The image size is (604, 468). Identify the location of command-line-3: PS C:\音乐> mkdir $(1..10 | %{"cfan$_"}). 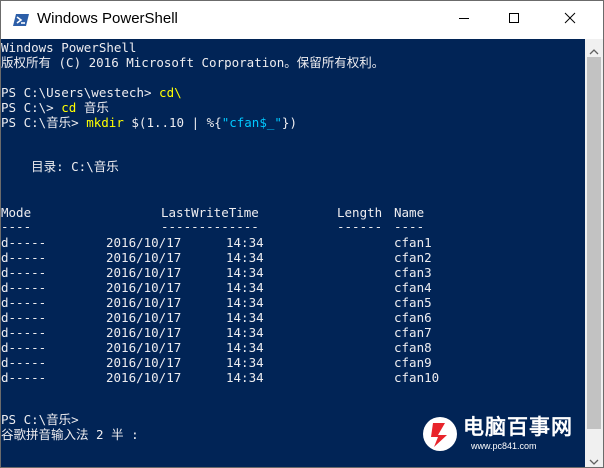
(149, 122).